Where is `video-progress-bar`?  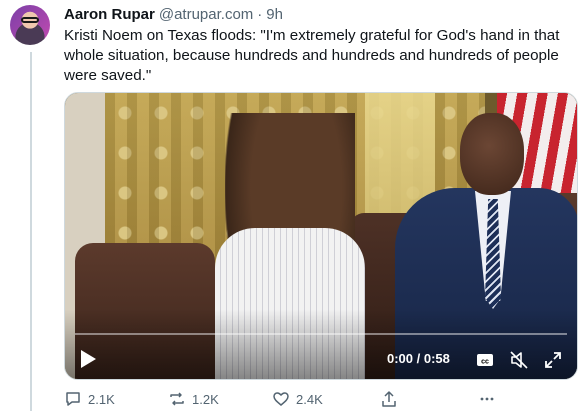
video-progress-bar is located at coordinates (321, 334).